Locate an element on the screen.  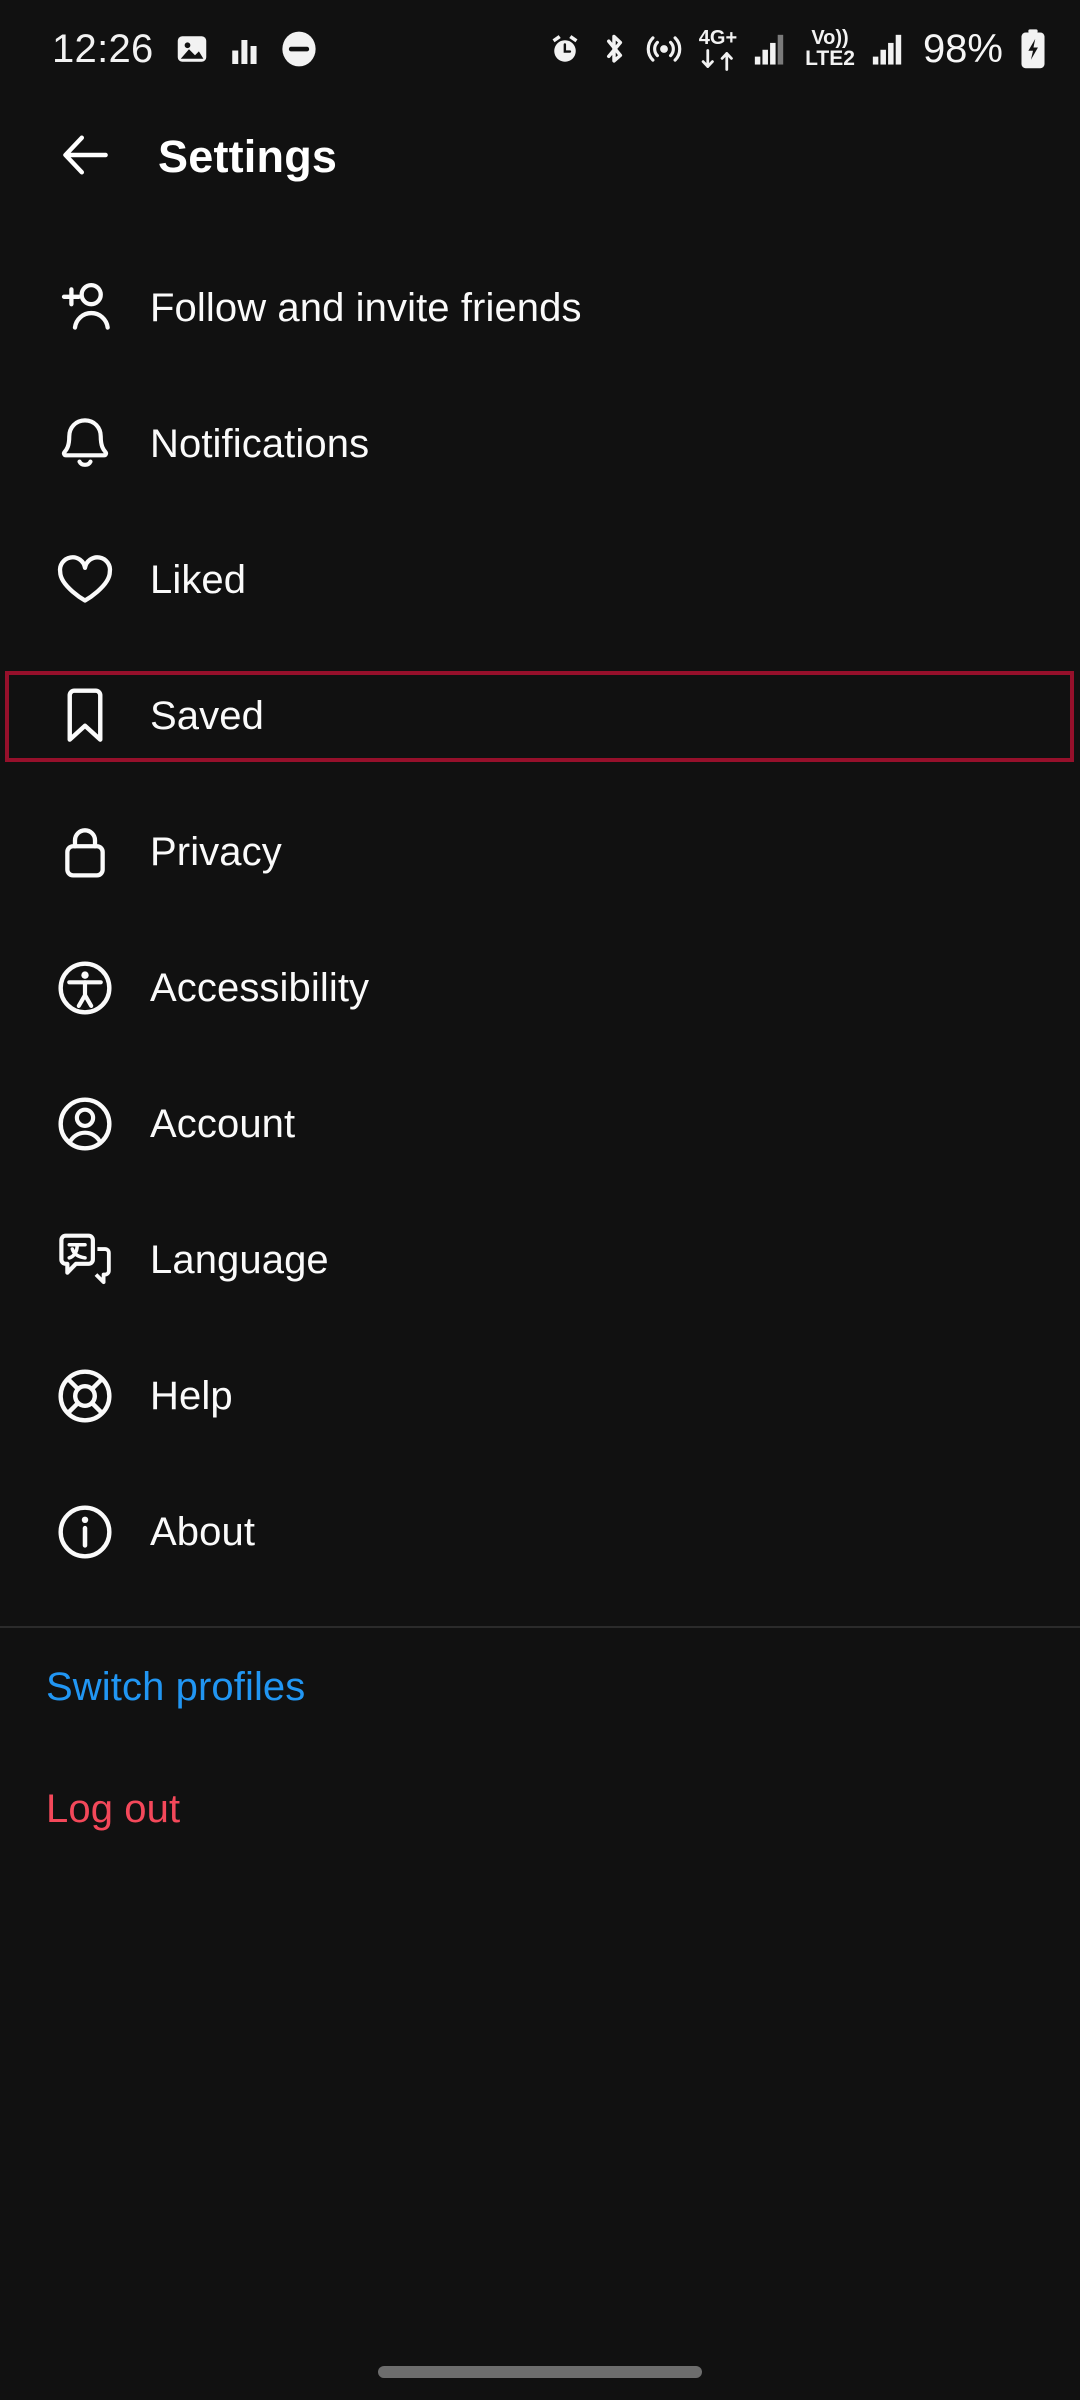
arrow-left-icon is located at coordinates (86, 157).